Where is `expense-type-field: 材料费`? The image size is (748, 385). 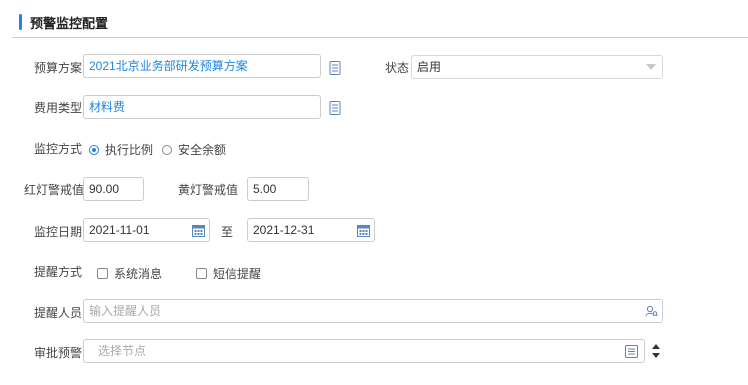
expense-type-field: 材料费 is located at coordinates (202, 107).